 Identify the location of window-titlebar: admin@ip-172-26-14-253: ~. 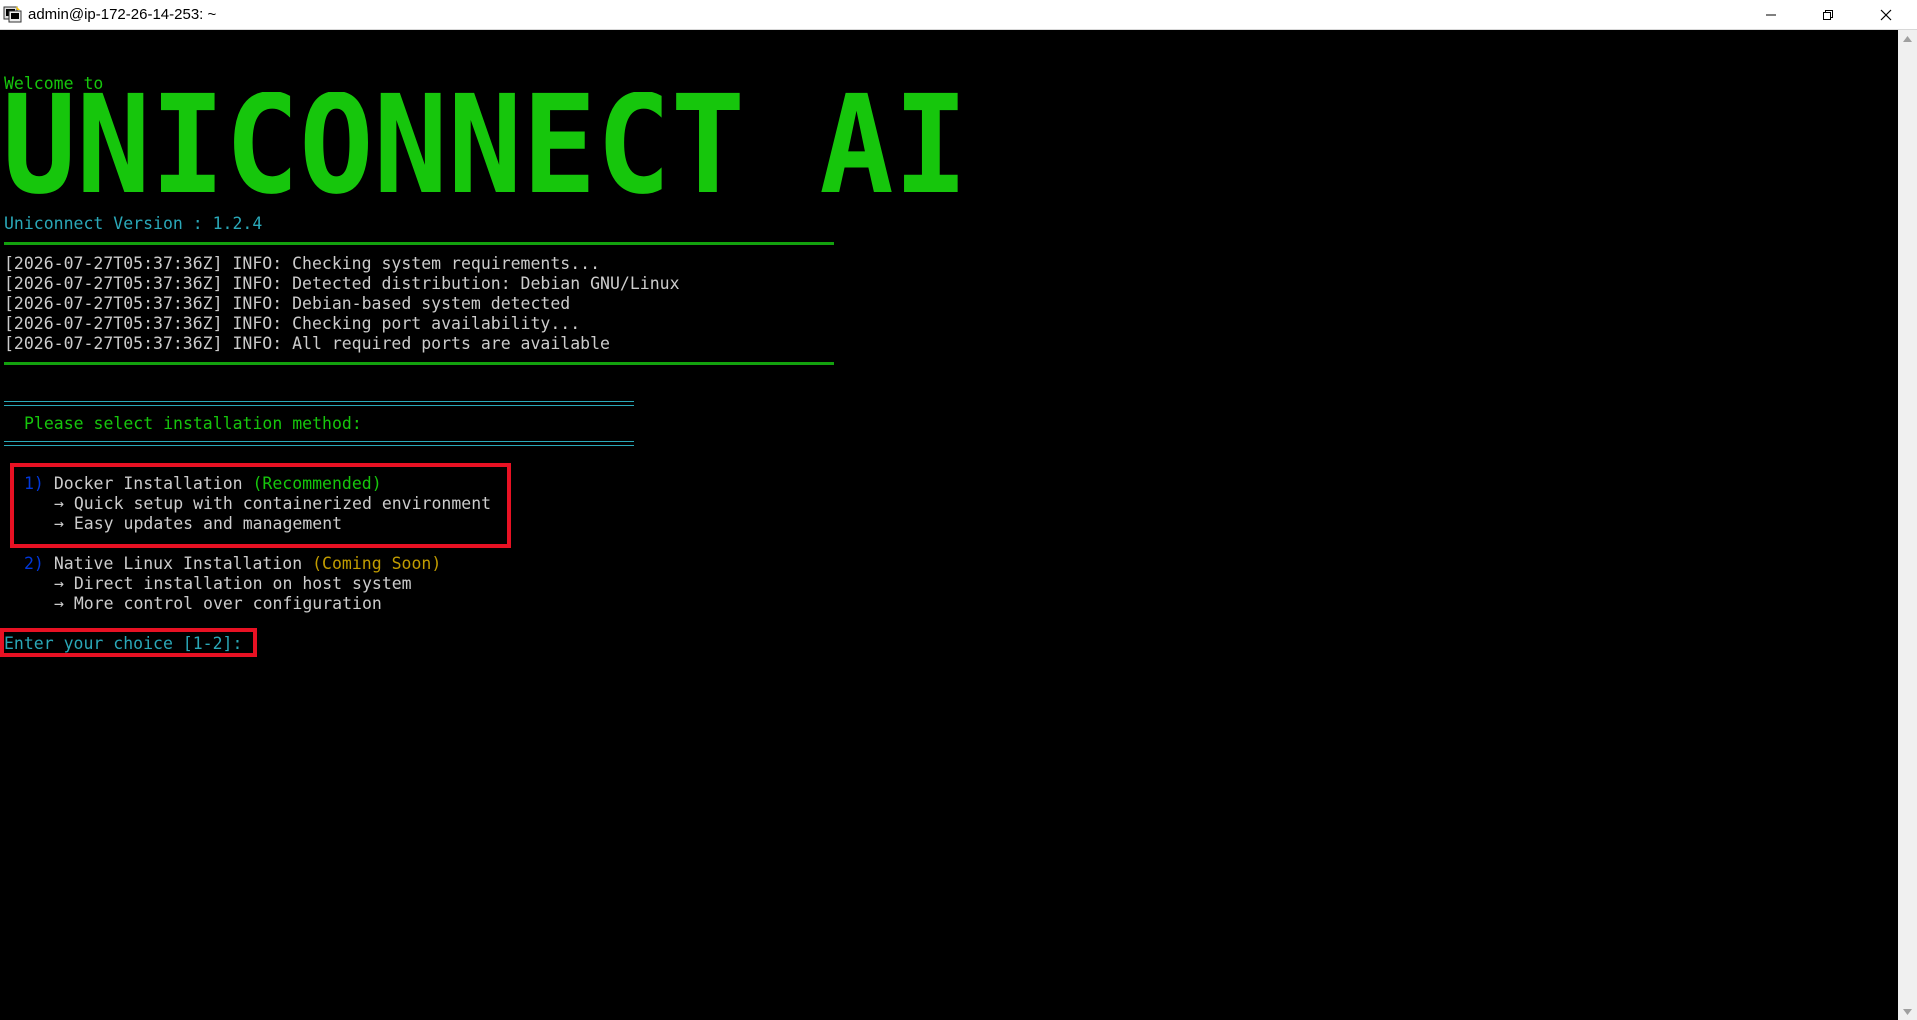
(958, 15).